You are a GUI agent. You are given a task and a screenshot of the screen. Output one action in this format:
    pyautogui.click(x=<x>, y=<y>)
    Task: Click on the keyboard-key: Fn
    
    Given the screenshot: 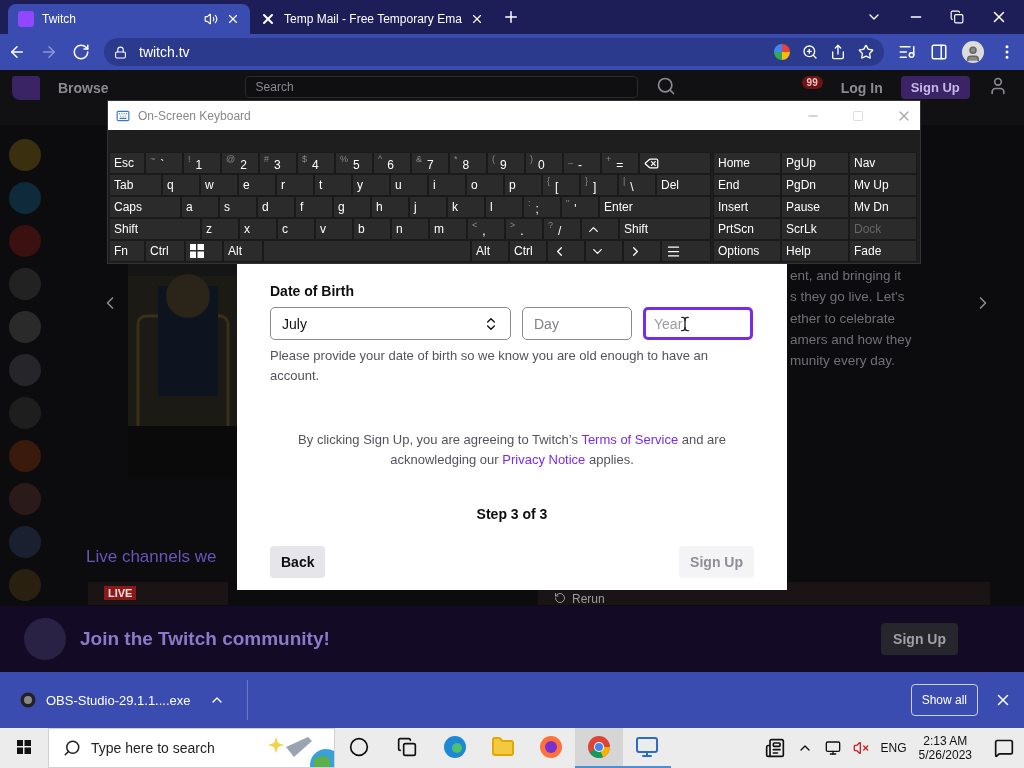 What is the action you would take?
    pyautogui.click(x=127, y=251)
    